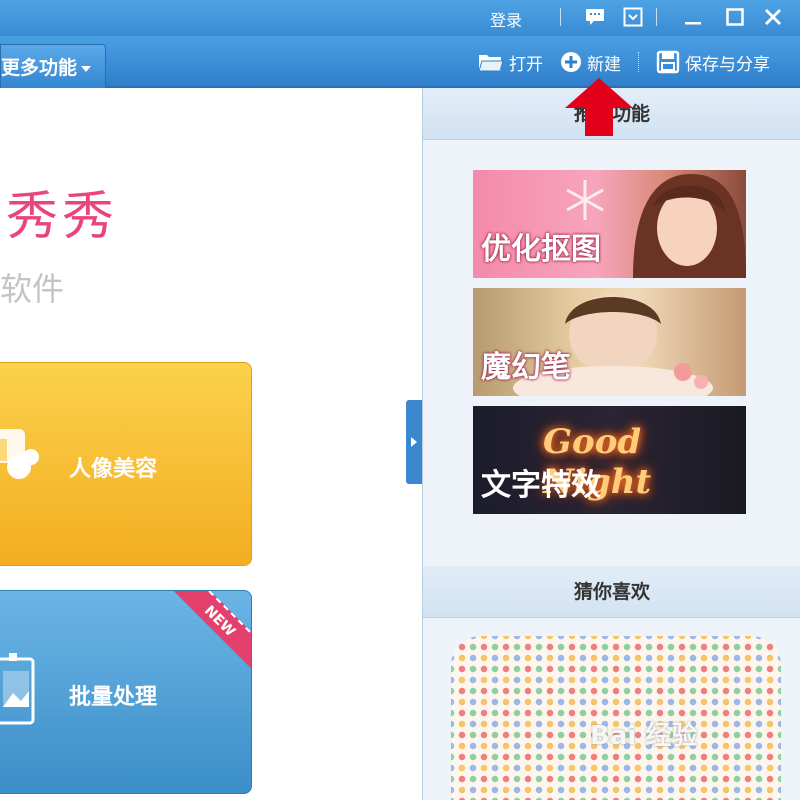 The height and width of the screenshot is (800, 800). I want to click on feature-banner-cutout: 优化抠图, so click(609, 224).